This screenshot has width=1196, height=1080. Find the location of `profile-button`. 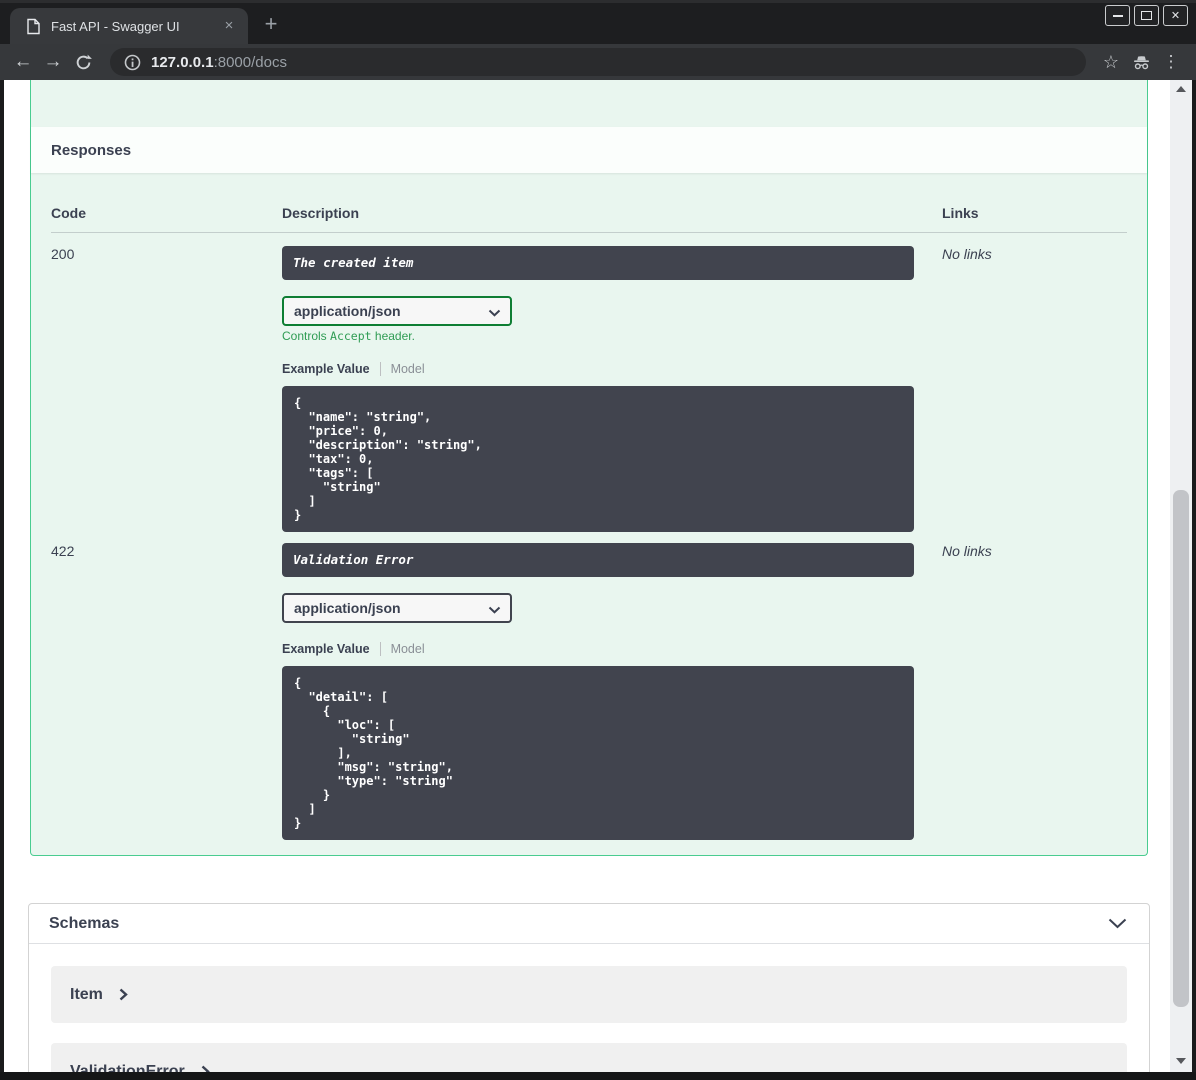

profile-button is located at coordinates (1141, 62).